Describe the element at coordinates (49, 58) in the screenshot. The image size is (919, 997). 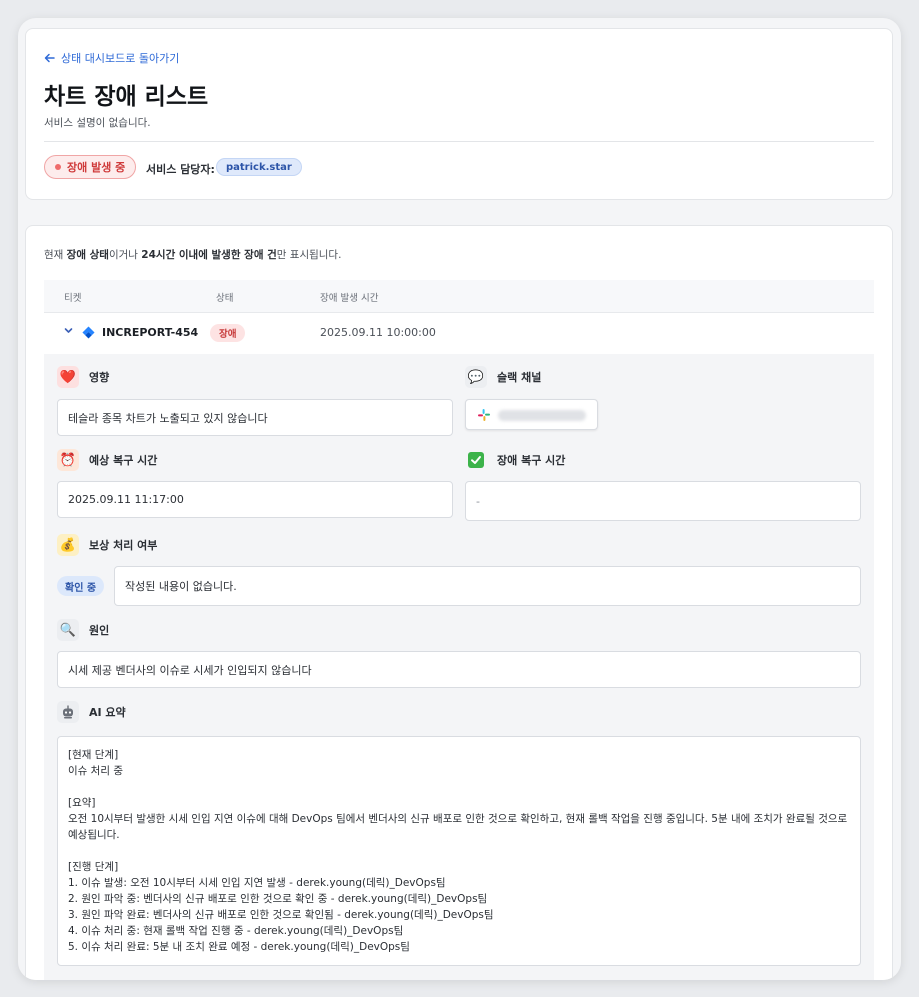
I see `arrow-left-icon` at that location.